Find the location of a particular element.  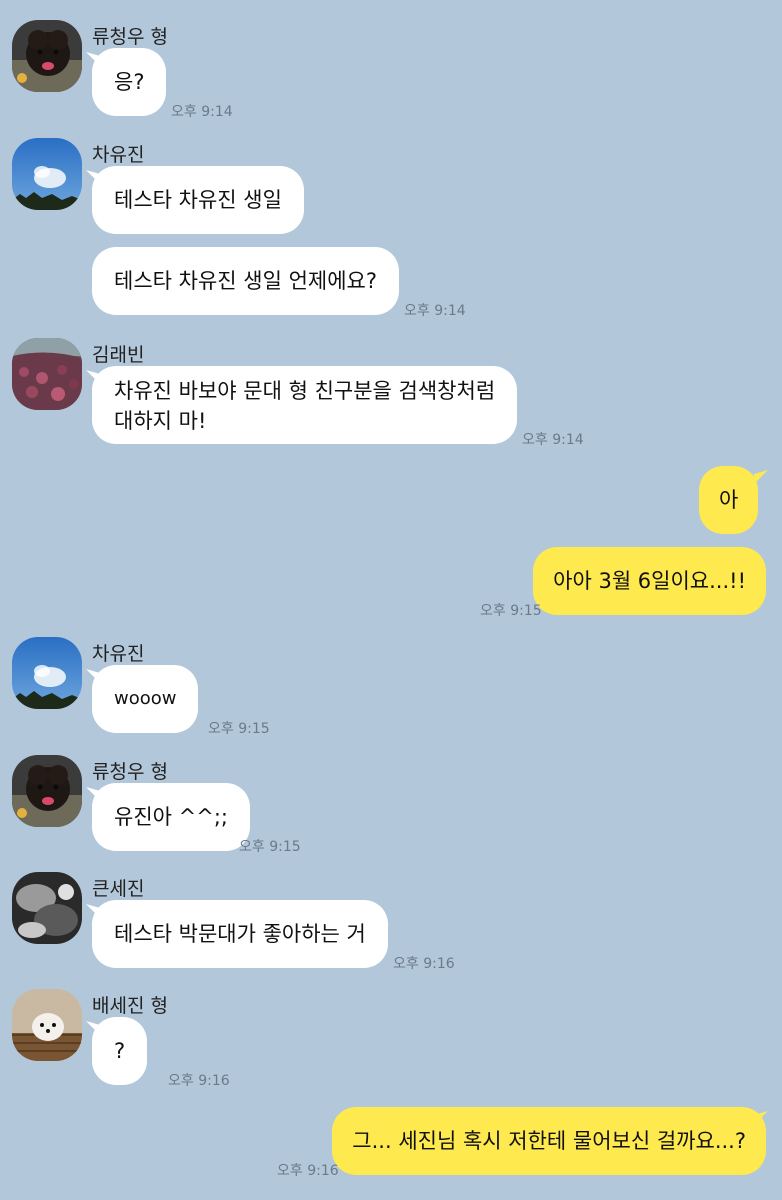

avatar-kim-raebin is located at coordinates (47, 374).